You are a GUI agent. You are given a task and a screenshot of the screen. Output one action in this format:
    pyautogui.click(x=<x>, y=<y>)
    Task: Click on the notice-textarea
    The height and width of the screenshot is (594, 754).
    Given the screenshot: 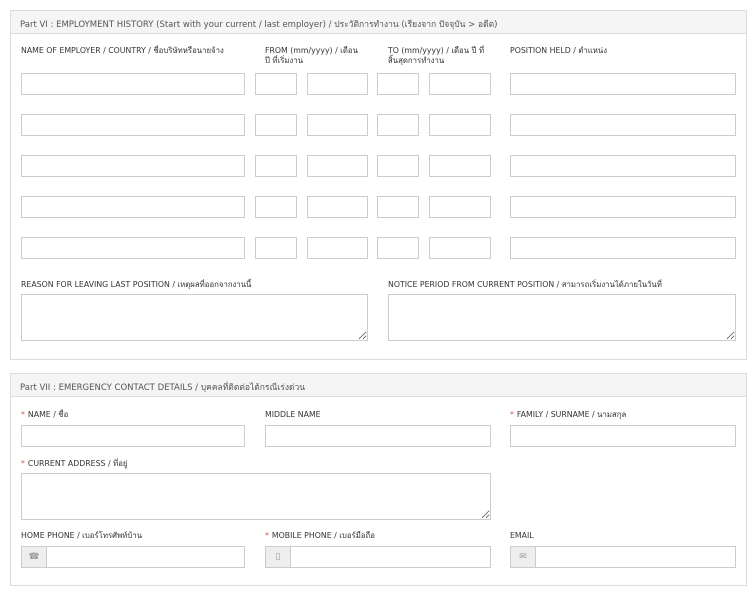 What is the action you would take?
    pyautogui.click(x=562, y=317)
    